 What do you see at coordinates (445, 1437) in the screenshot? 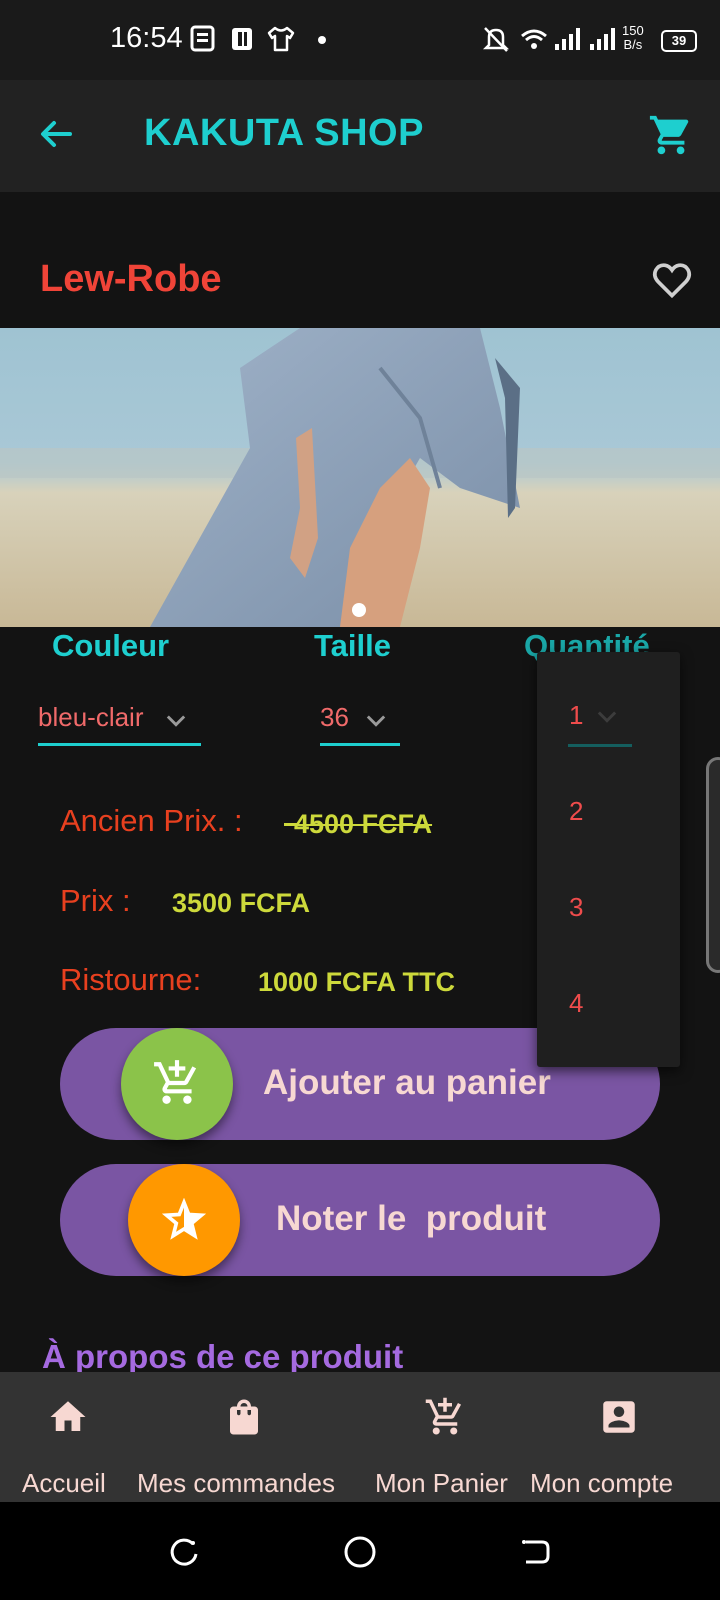
I see `nav-item-cart: Mon Panier` at bounding box center [445, 1437].